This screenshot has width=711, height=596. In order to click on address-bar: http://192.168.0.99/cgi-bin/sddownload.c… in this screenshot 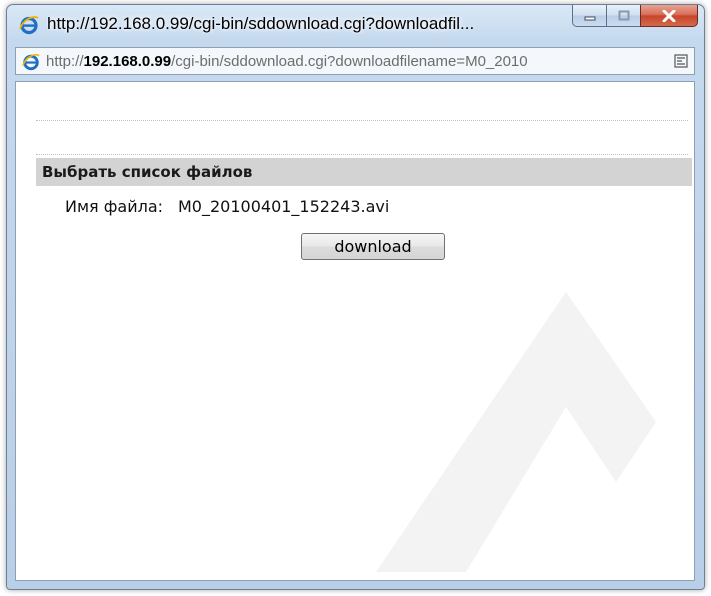, I will do `click(355, 61)`.